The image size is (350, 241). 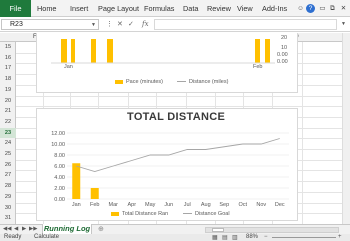 I want to click on name-box: R23 ▼, so click(x=50, y=24).